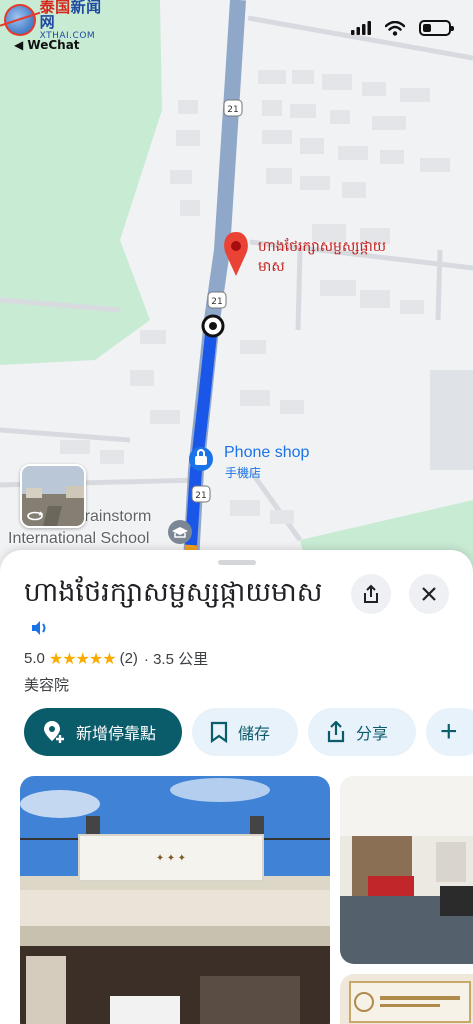 This screenshot has width=473, height=1024. Describe the element at coordinates (266, 453) in the screenshot. I see `poi-phone-shop-label: Phone shop` at that location.